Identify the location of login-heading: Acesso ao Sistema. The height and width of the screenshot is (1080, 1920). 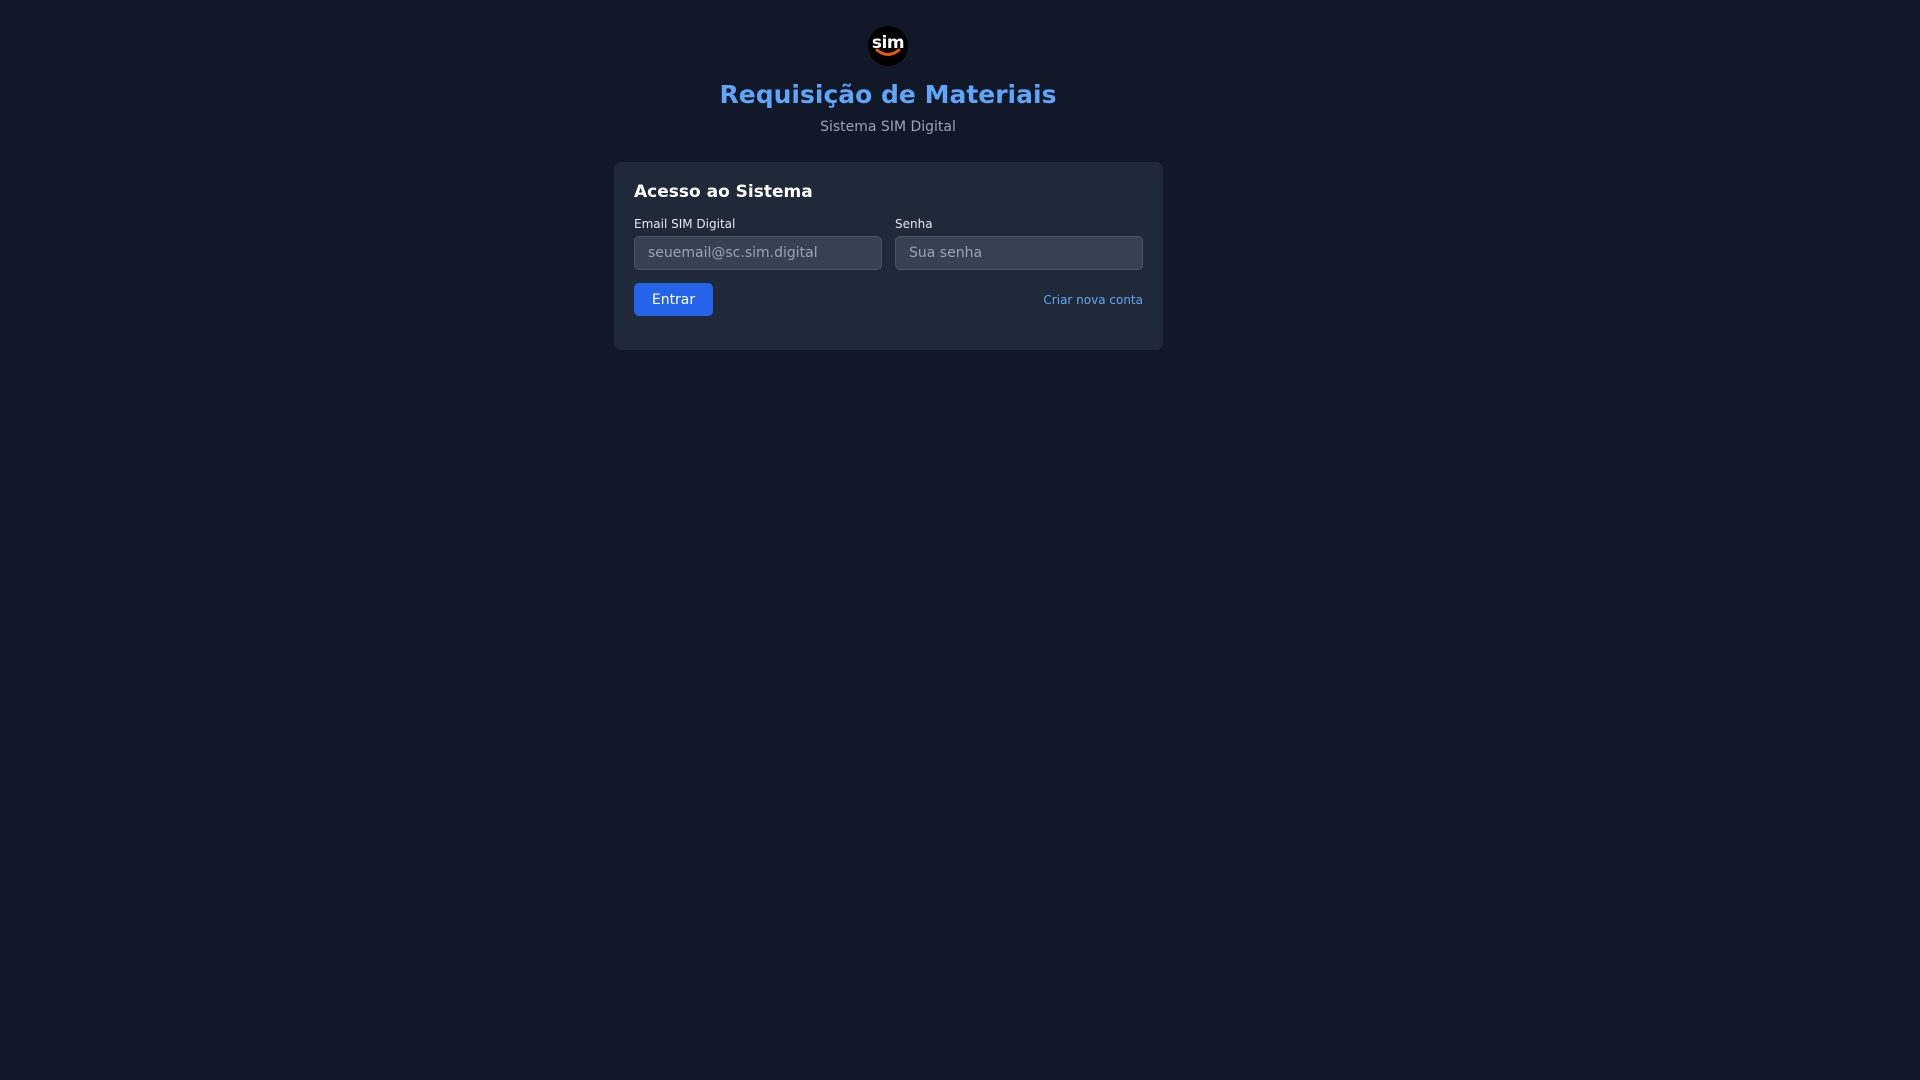
(723, 192).